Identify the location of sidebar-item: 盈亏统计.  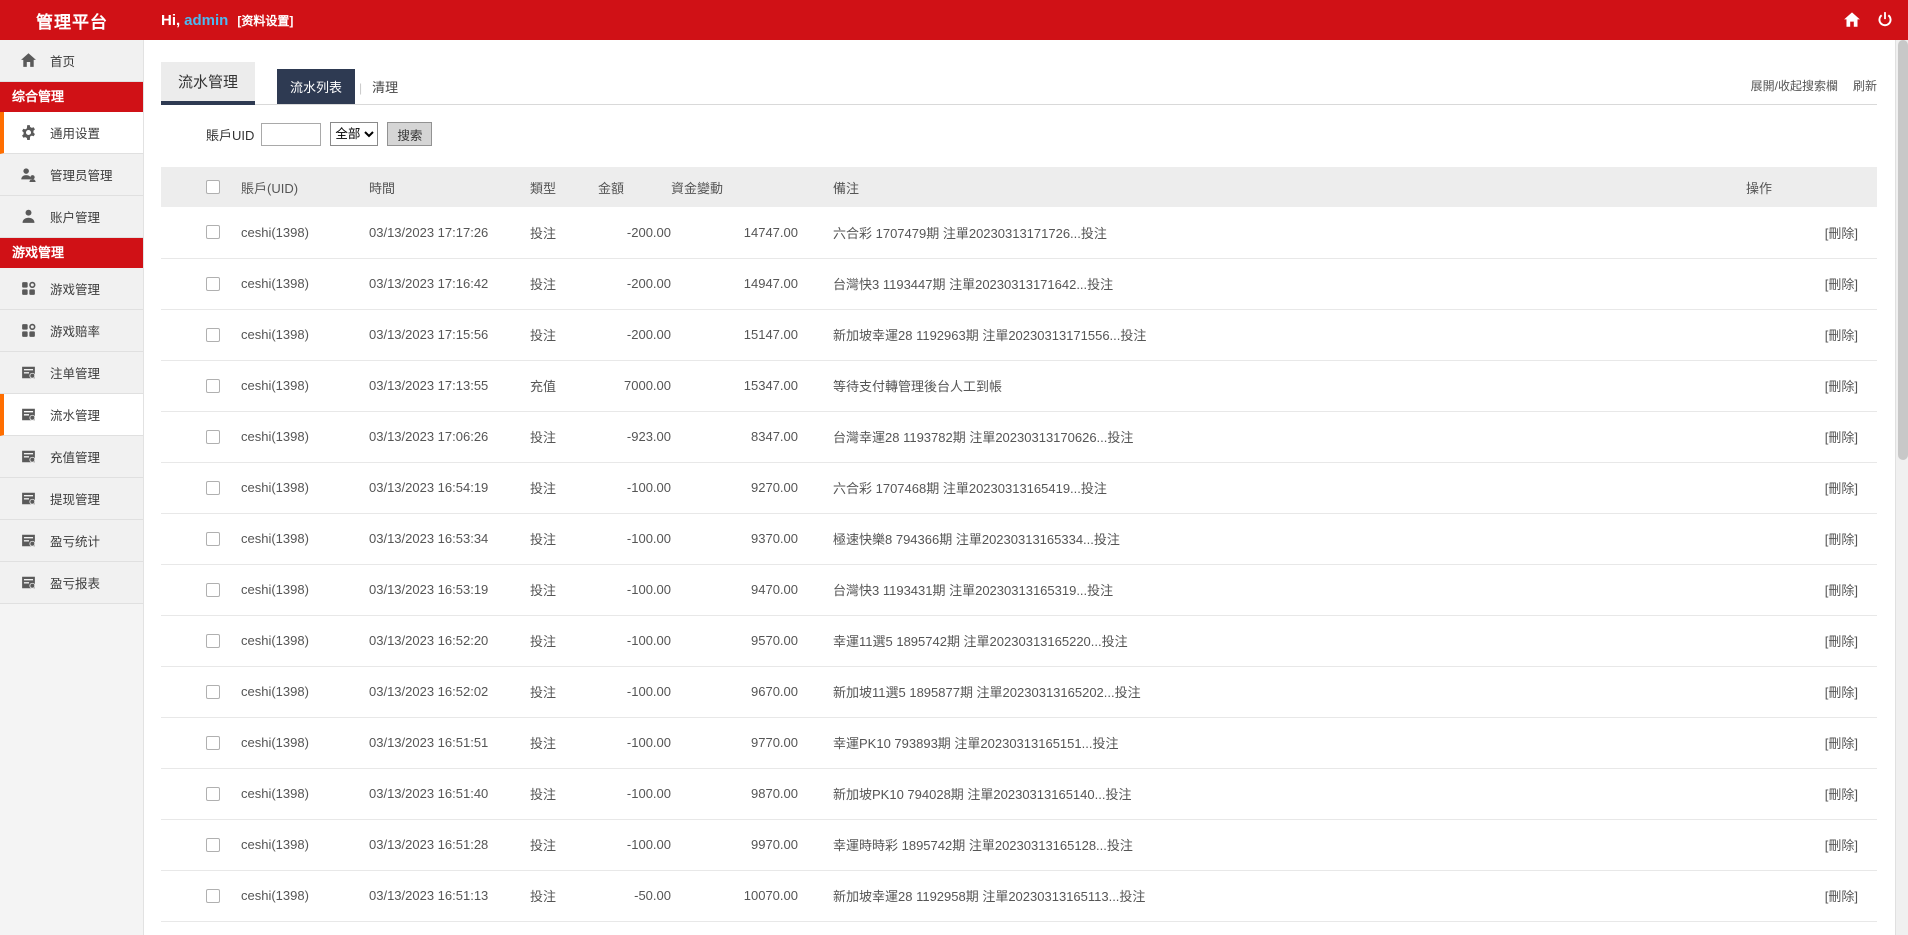
(71, 541).